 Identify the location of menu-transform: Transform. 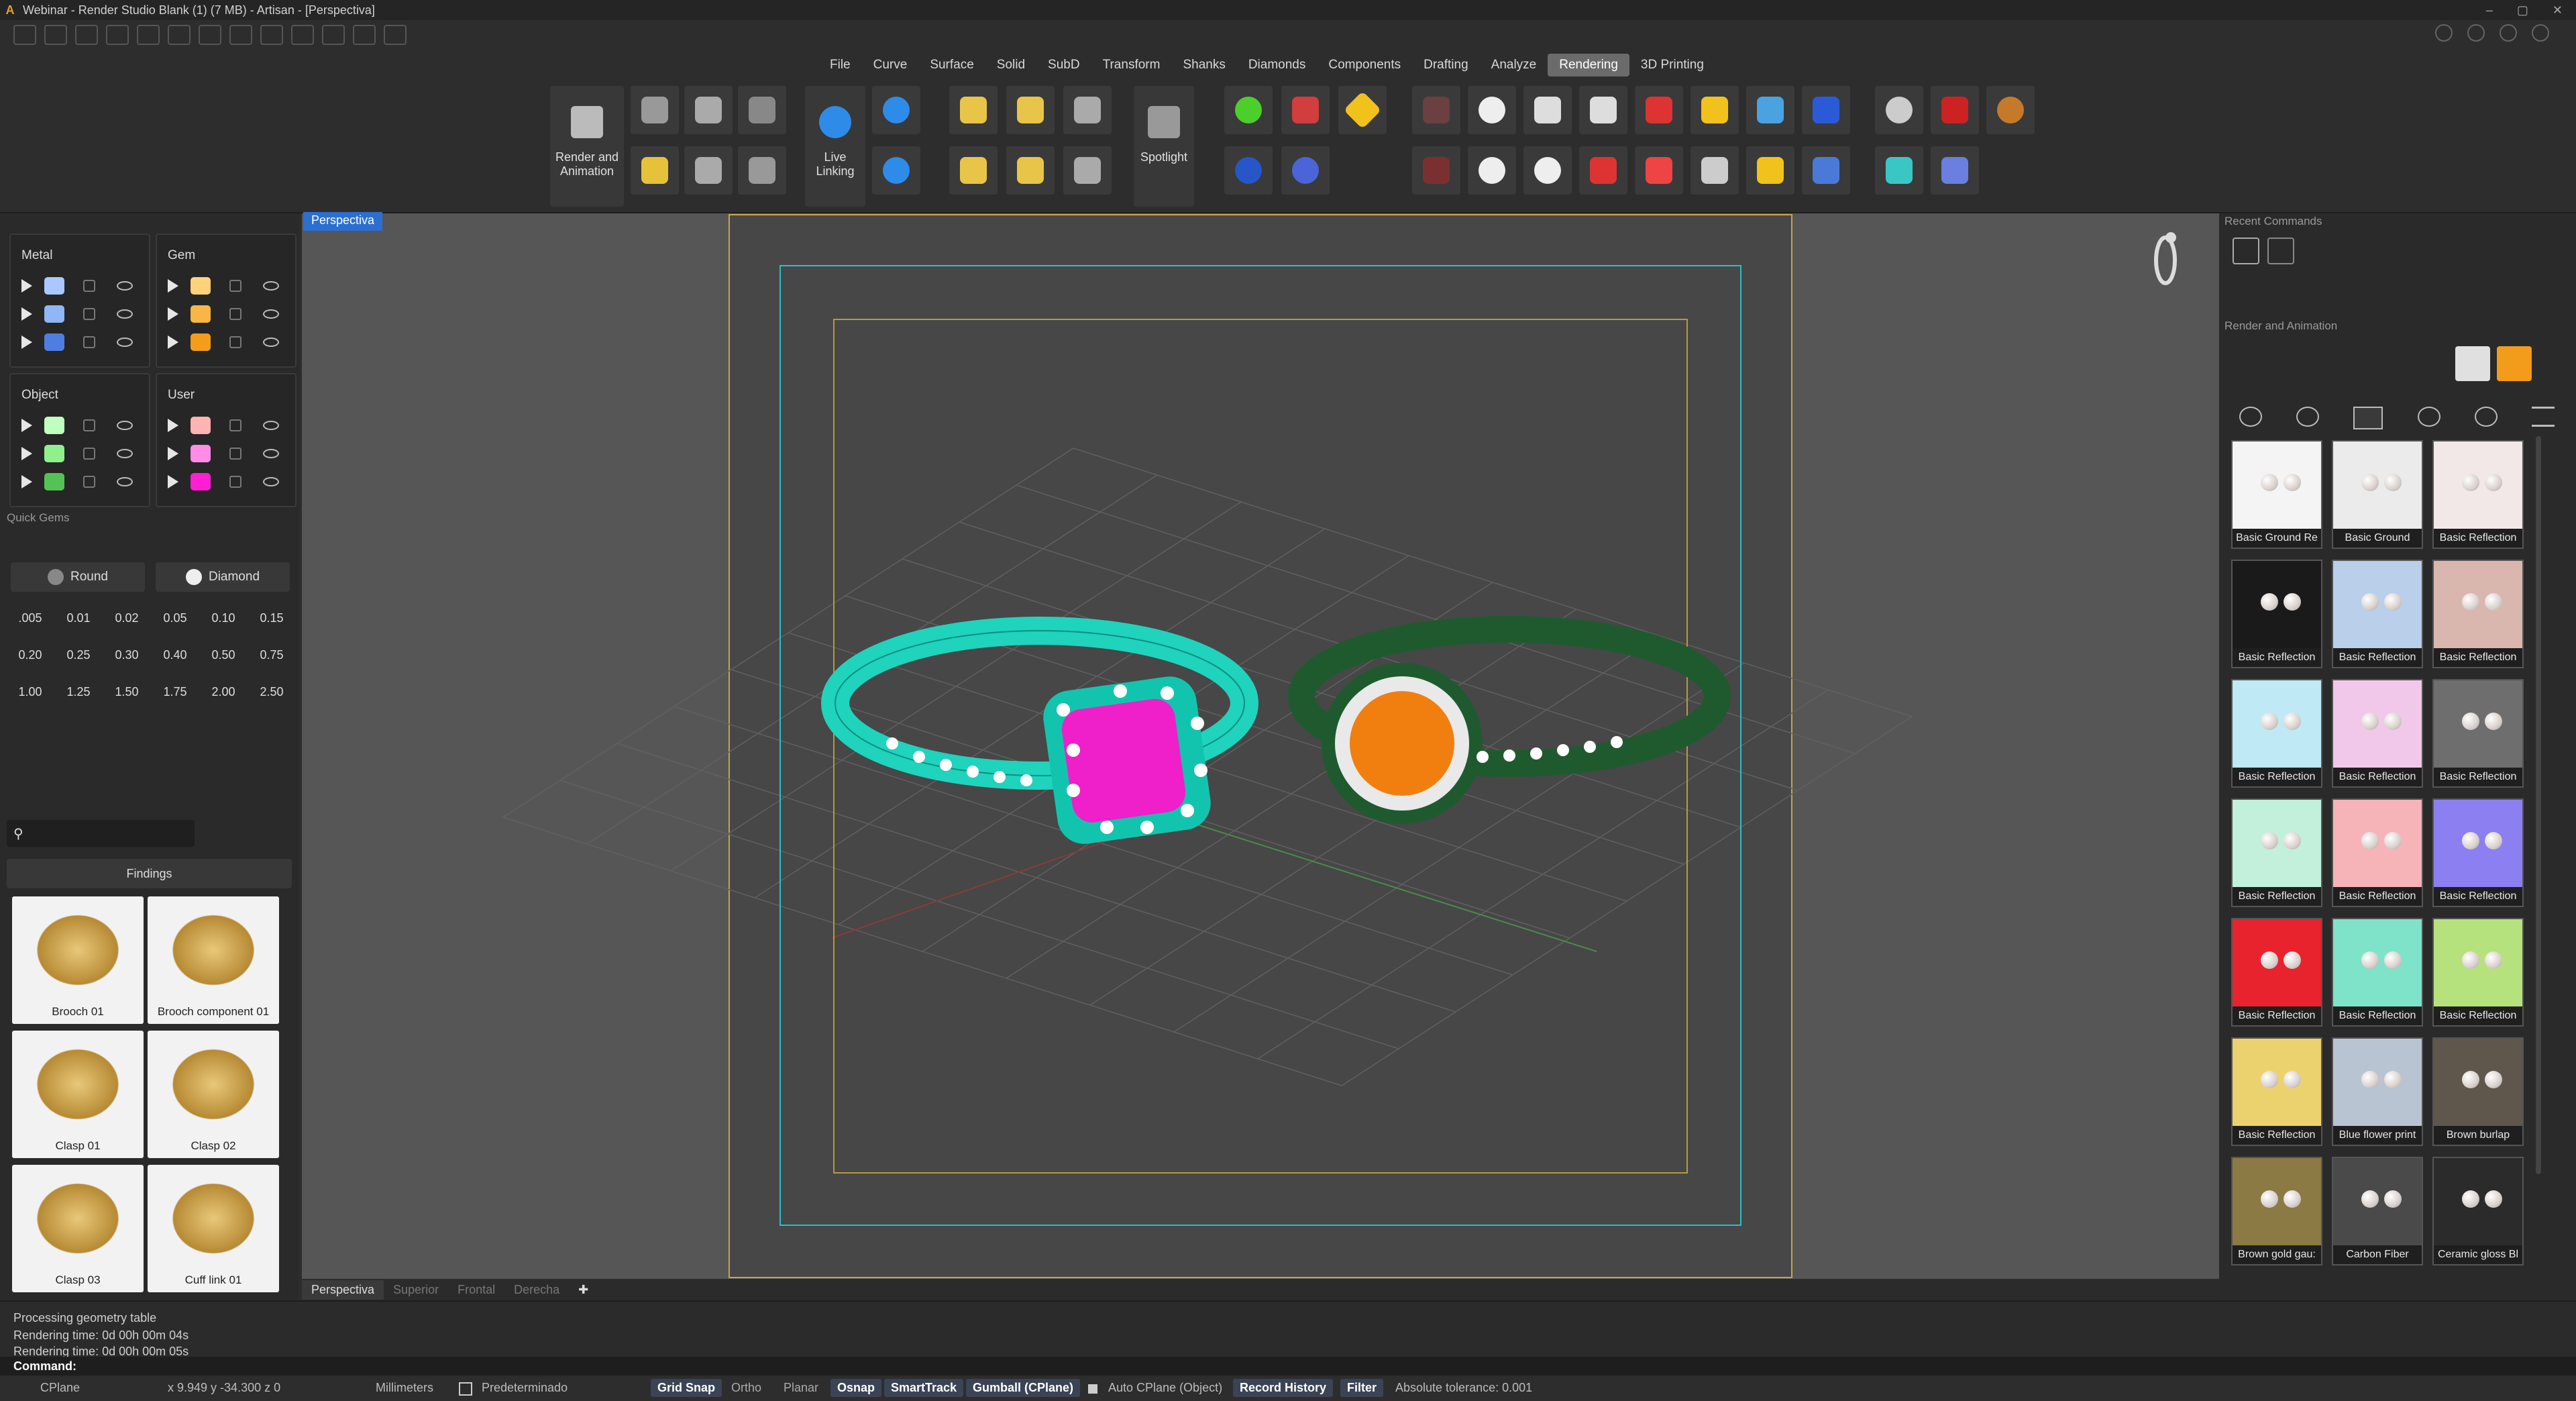
(1131, 65).